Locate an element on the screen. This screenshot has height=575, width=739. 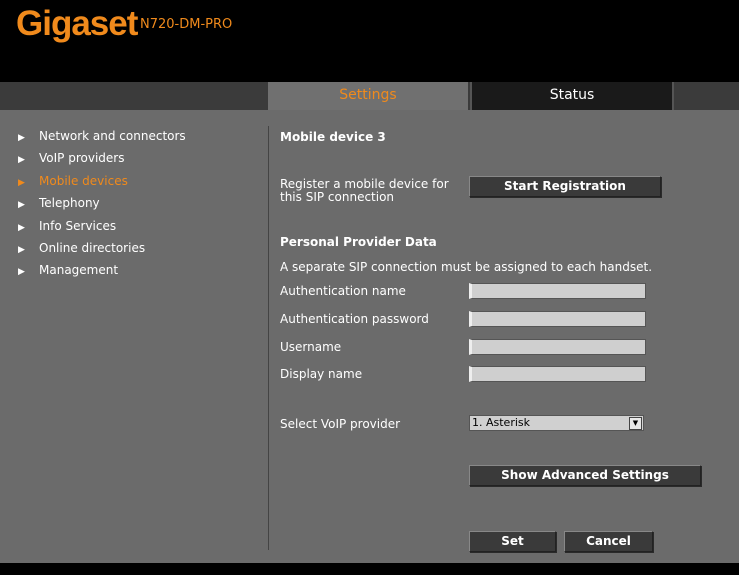
footer is located at coordinates (369, 569).